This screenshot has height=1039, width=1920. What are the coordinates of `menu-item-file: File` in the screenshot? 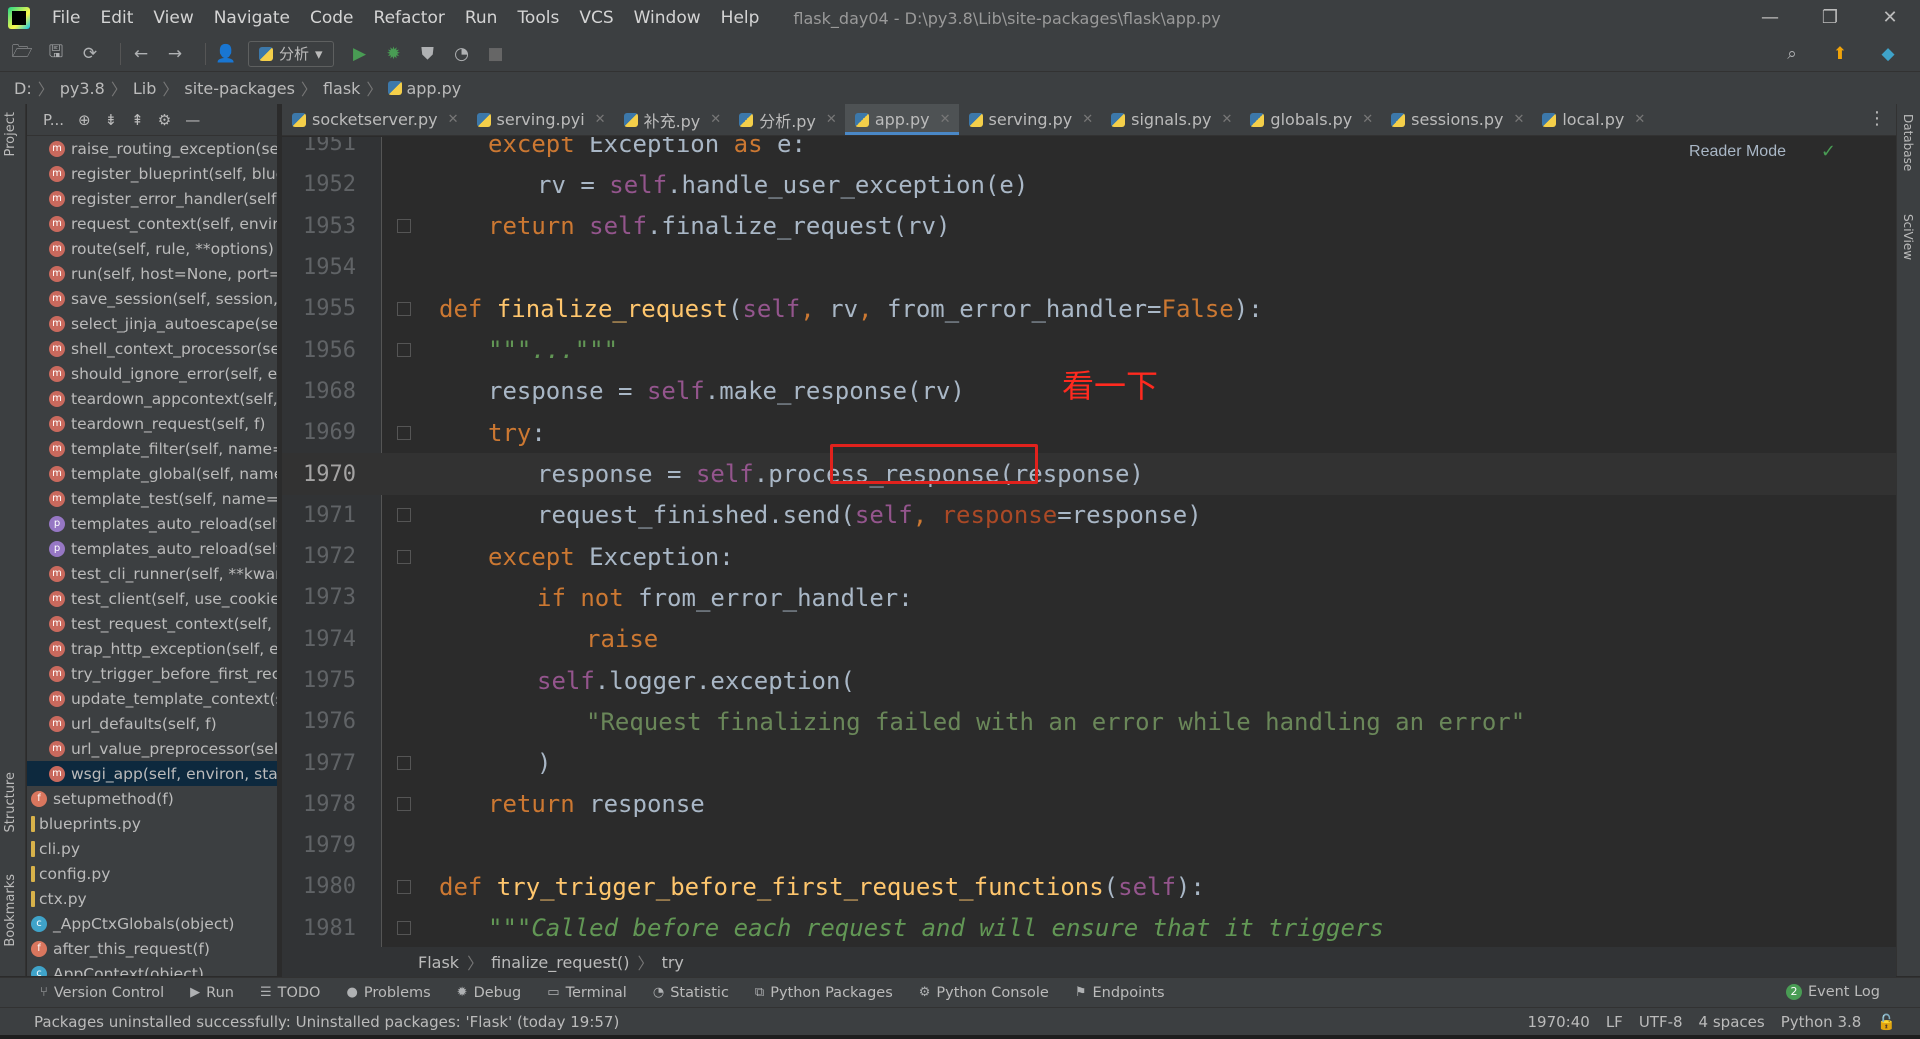 It's located at (66, 18).